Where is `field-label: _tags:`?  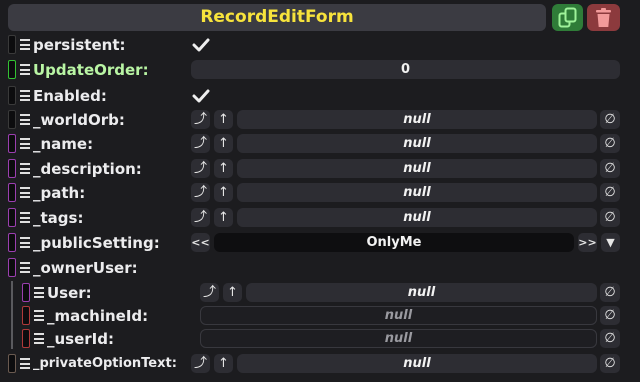
field-label: _tags: is located at coordinates (58, 218).